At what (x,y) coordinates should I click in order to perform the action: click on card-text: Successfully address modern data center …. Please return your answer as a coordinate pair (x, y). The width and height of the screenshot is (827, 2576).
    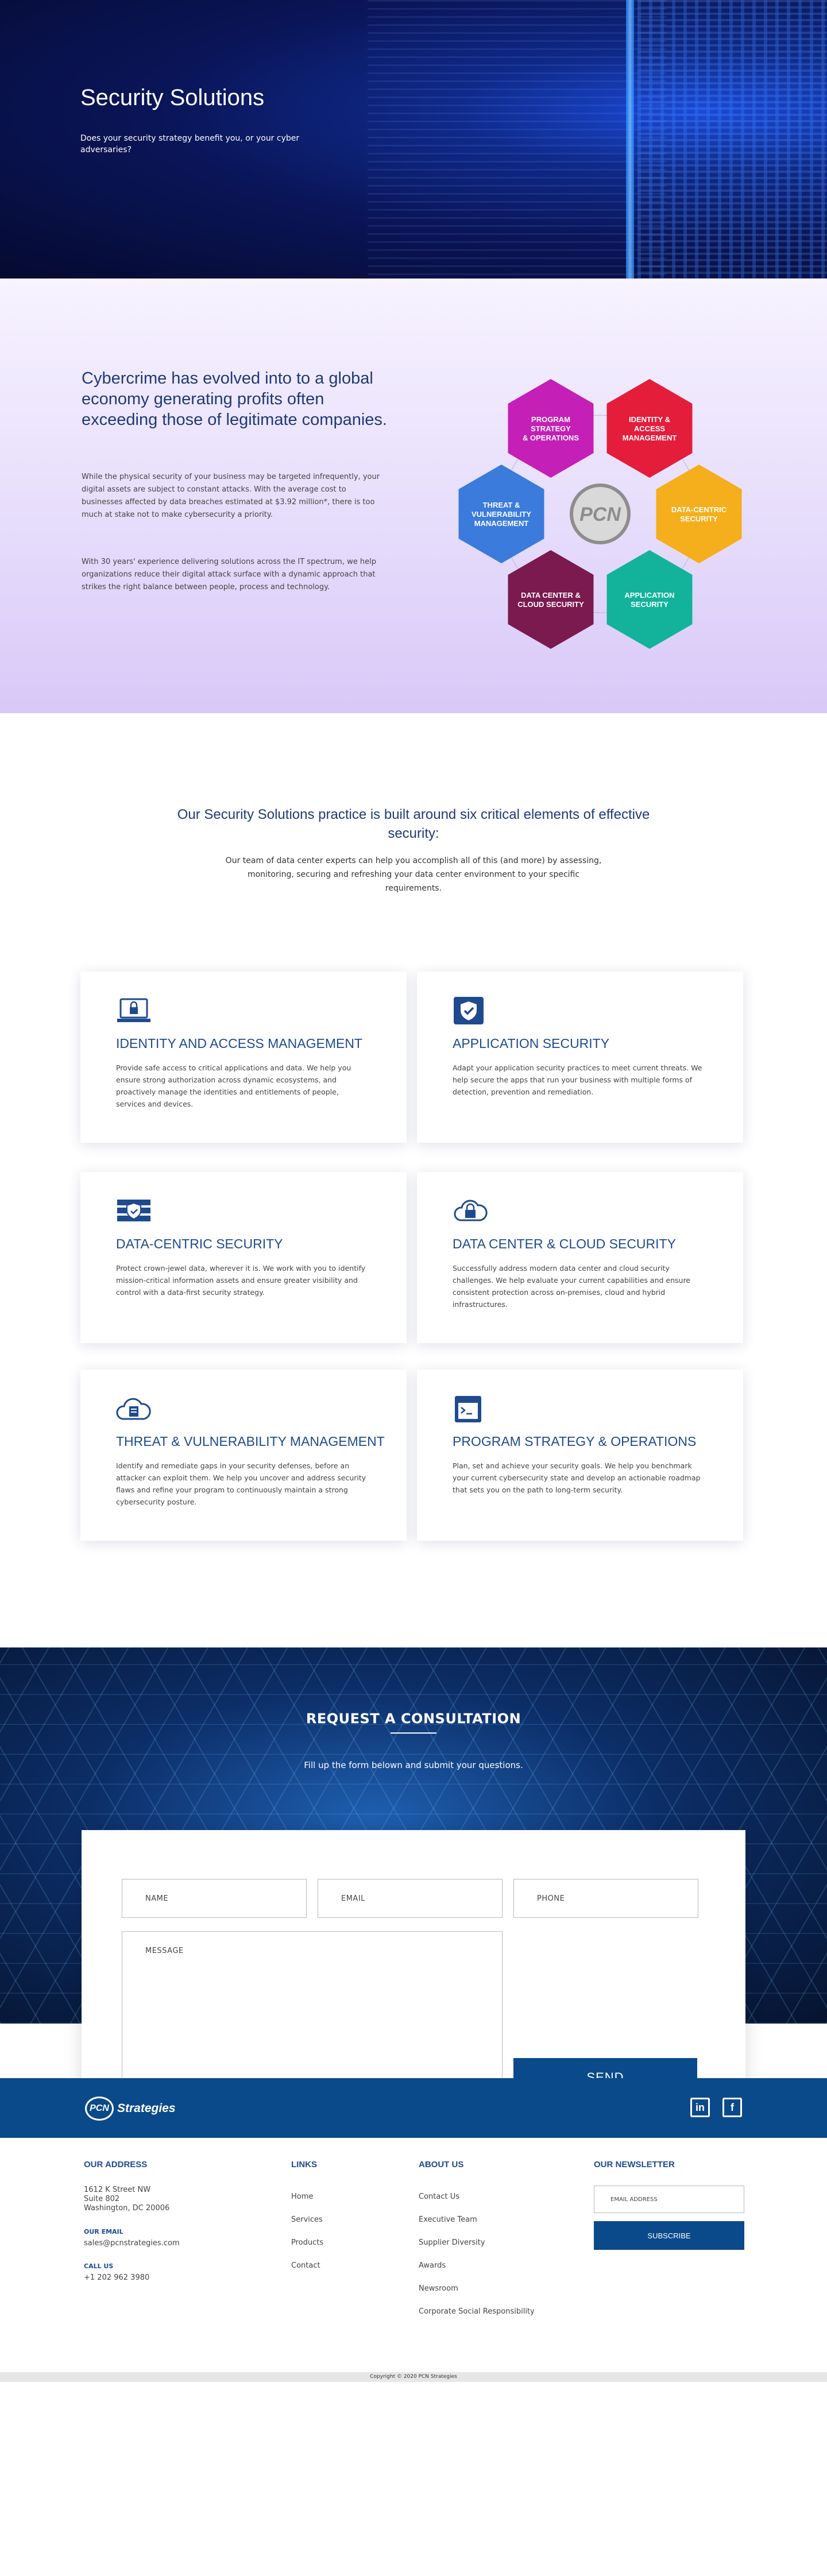
    Looking at the image, I should click on (572, 1286).